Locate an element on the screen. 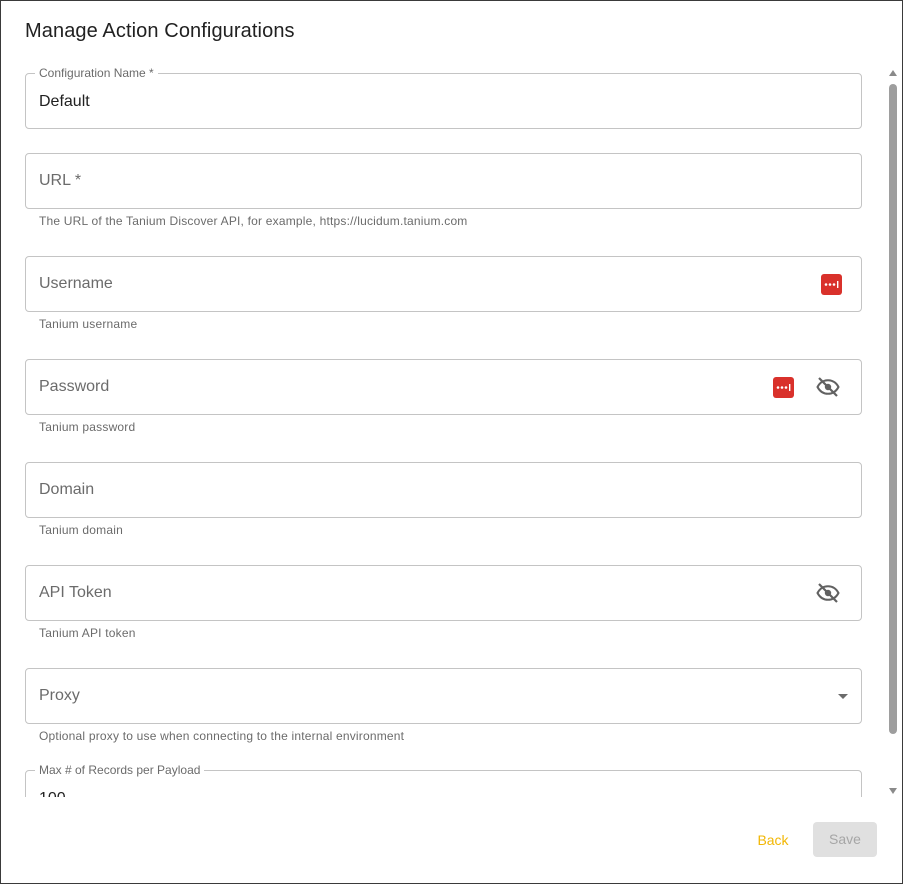 The width and height of the screenshot is (903, 884). dialog-title: Manage Action Configurations is located at coordinates (160, 31).